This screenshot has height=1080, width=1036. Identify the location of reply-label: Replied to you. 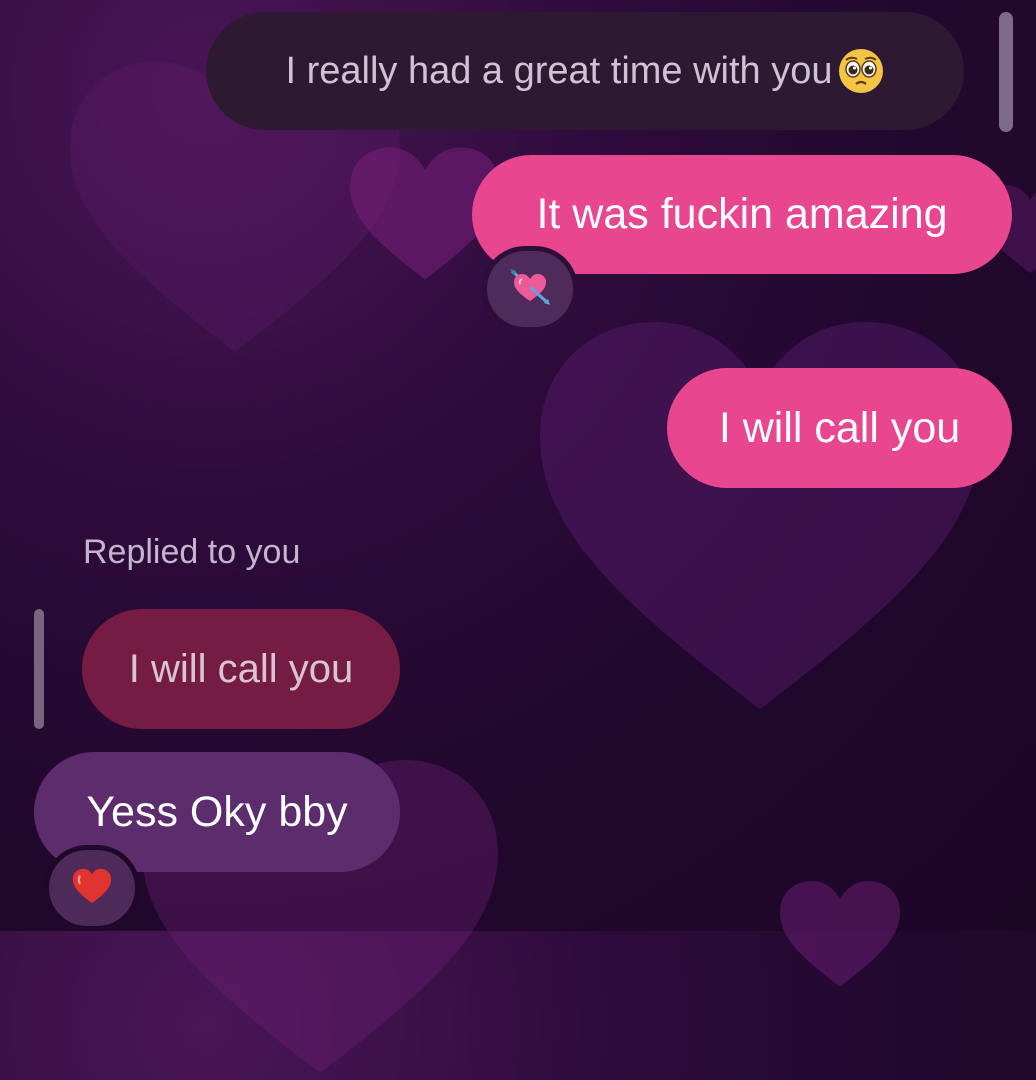
(192, 552).